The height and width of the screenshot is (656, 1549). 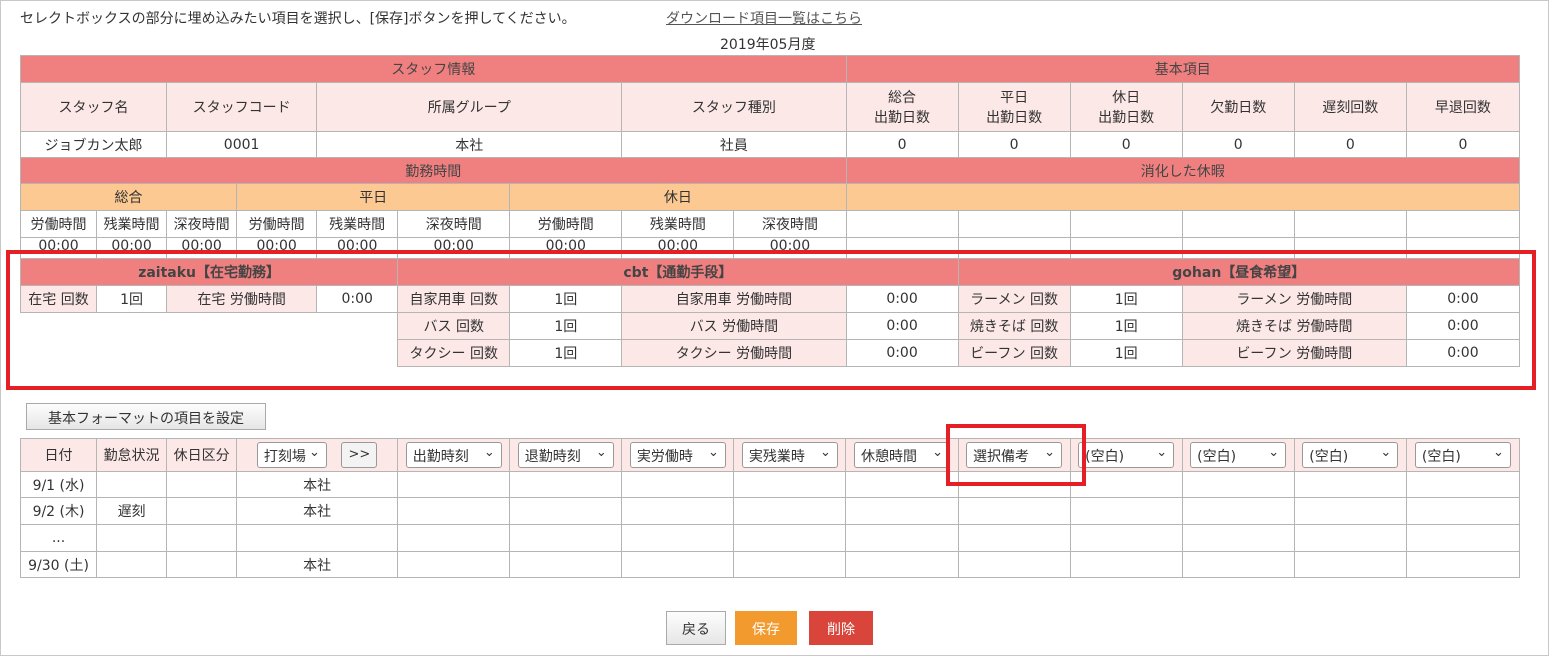 I want to click on column-select-cell: 退勤時刻 ⌄, so click(x=566, y=455).